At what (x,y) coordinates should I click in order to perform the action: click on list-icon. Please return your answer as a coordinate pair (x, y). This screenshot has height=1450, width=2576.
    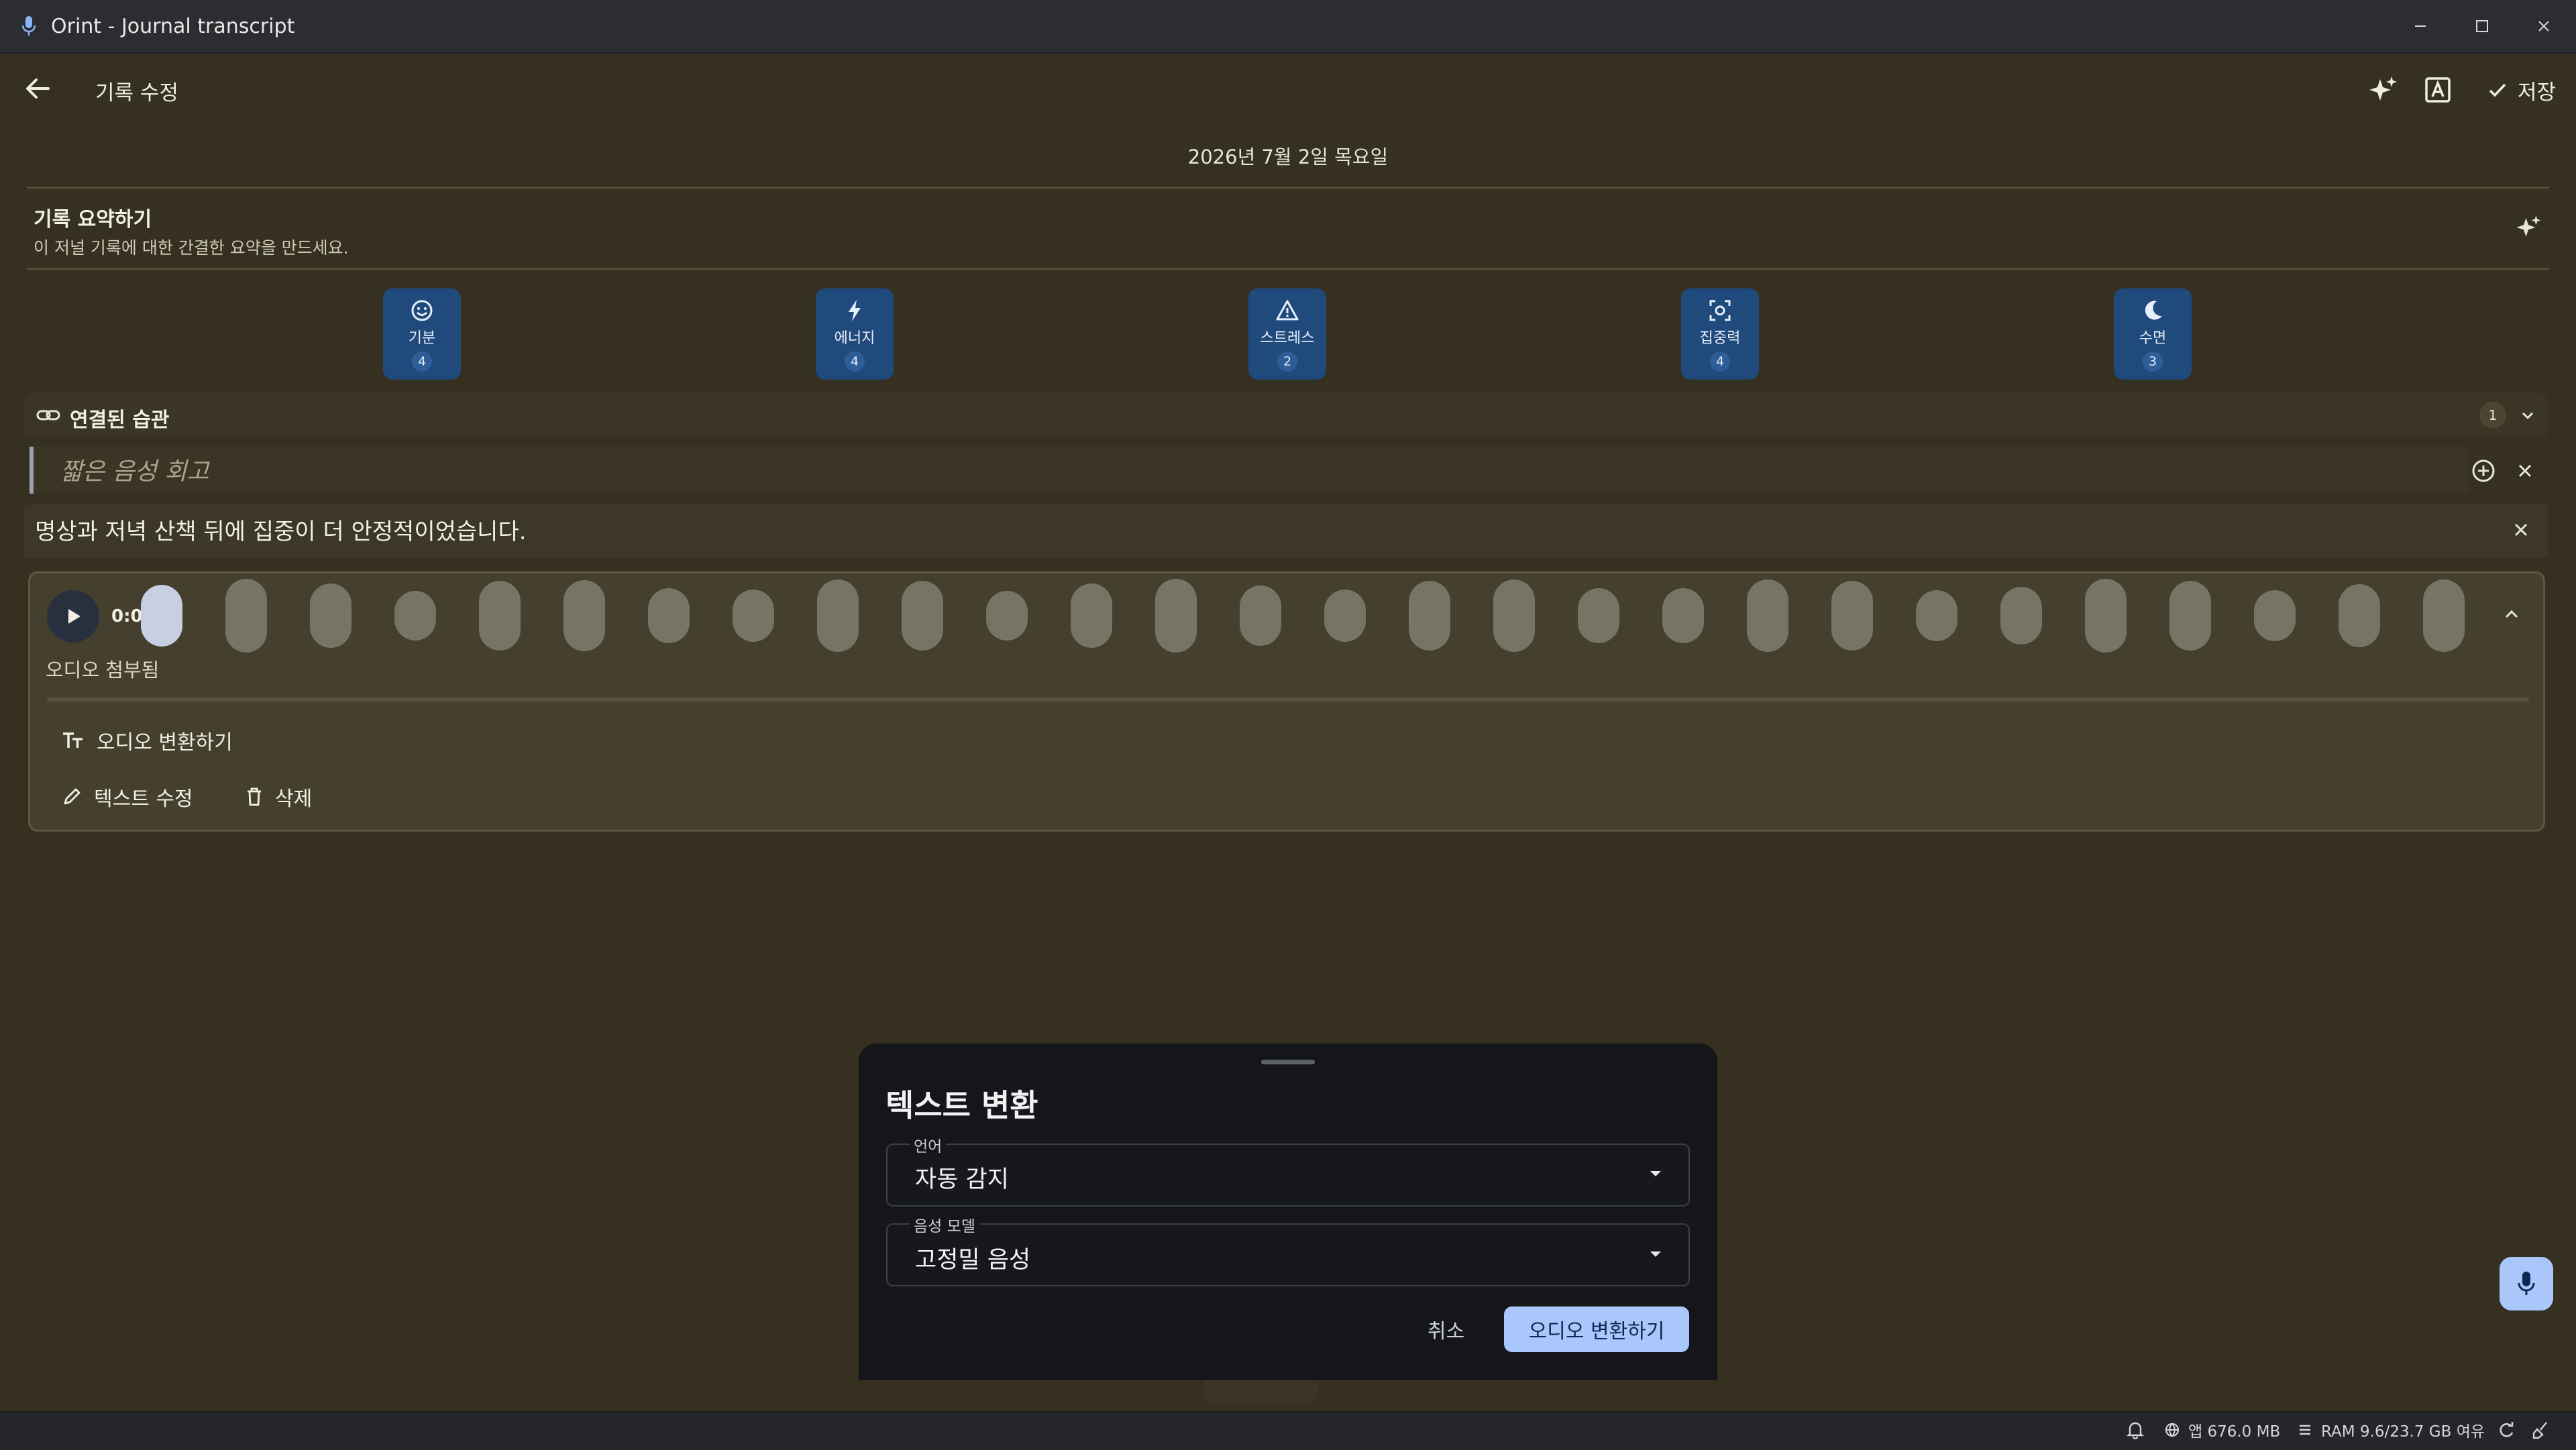
    Looking at the image, I should click on (2305, 1430).